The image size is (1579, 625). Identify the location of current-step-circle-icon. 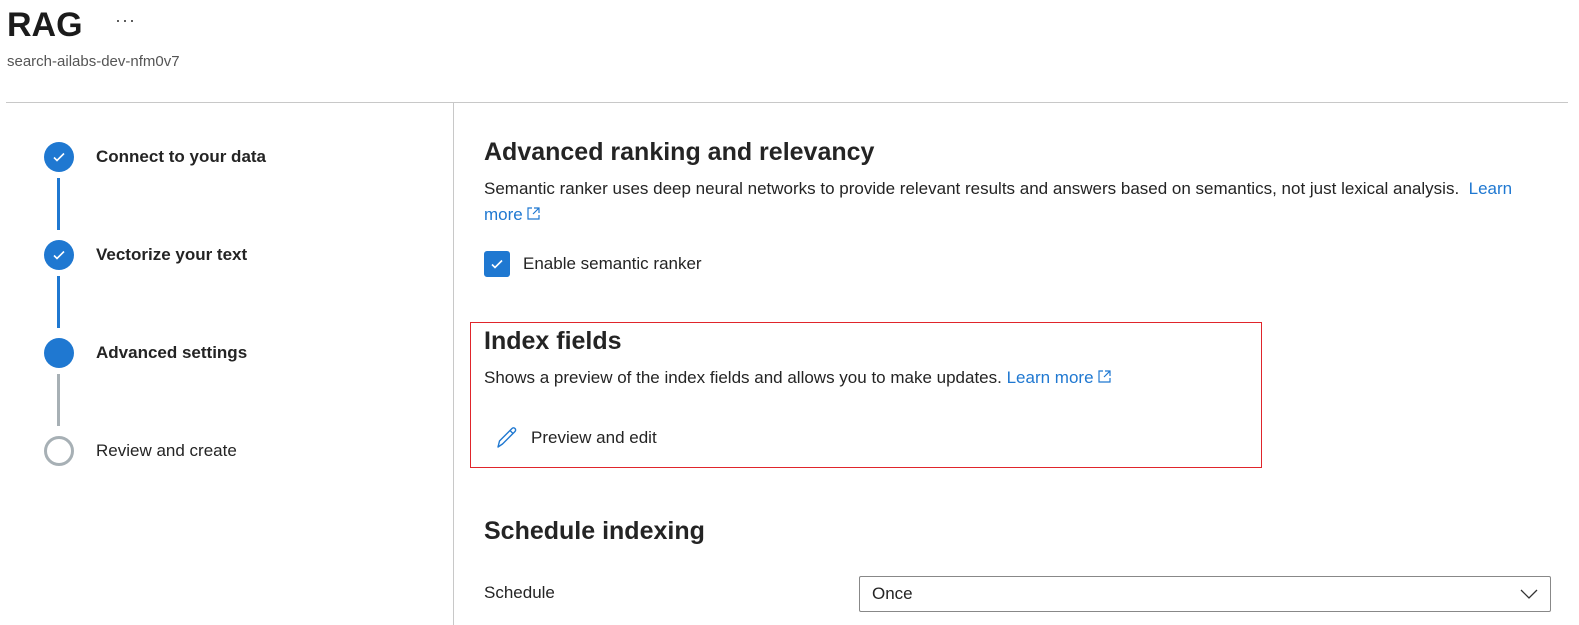
(59, 353).